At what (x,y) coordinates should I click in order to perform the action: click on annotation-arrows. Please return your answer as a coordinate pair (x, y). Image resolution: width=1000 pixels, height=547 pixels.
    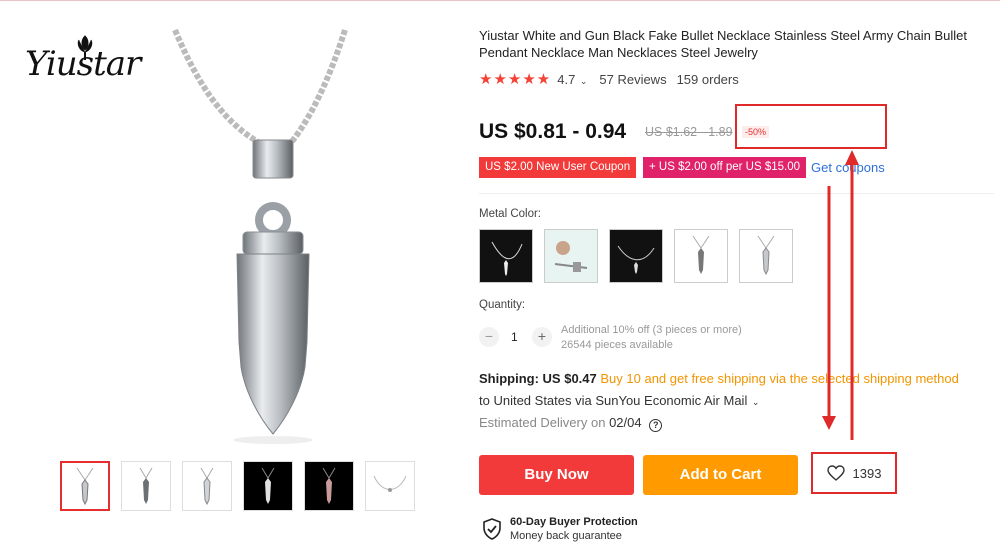
    Looking at the image, I should click on (840, 295).